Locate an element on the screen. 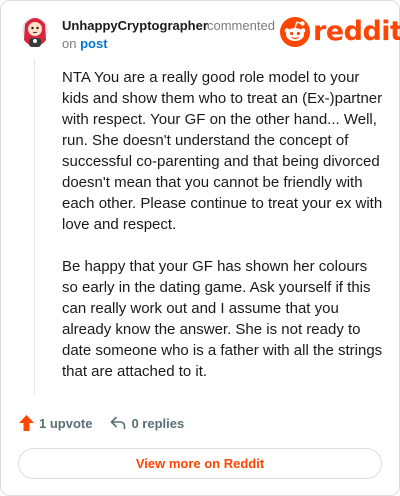 This screenshot has height=496, width=400. upvote-arrow-icon is located at coordinates (26, 423).